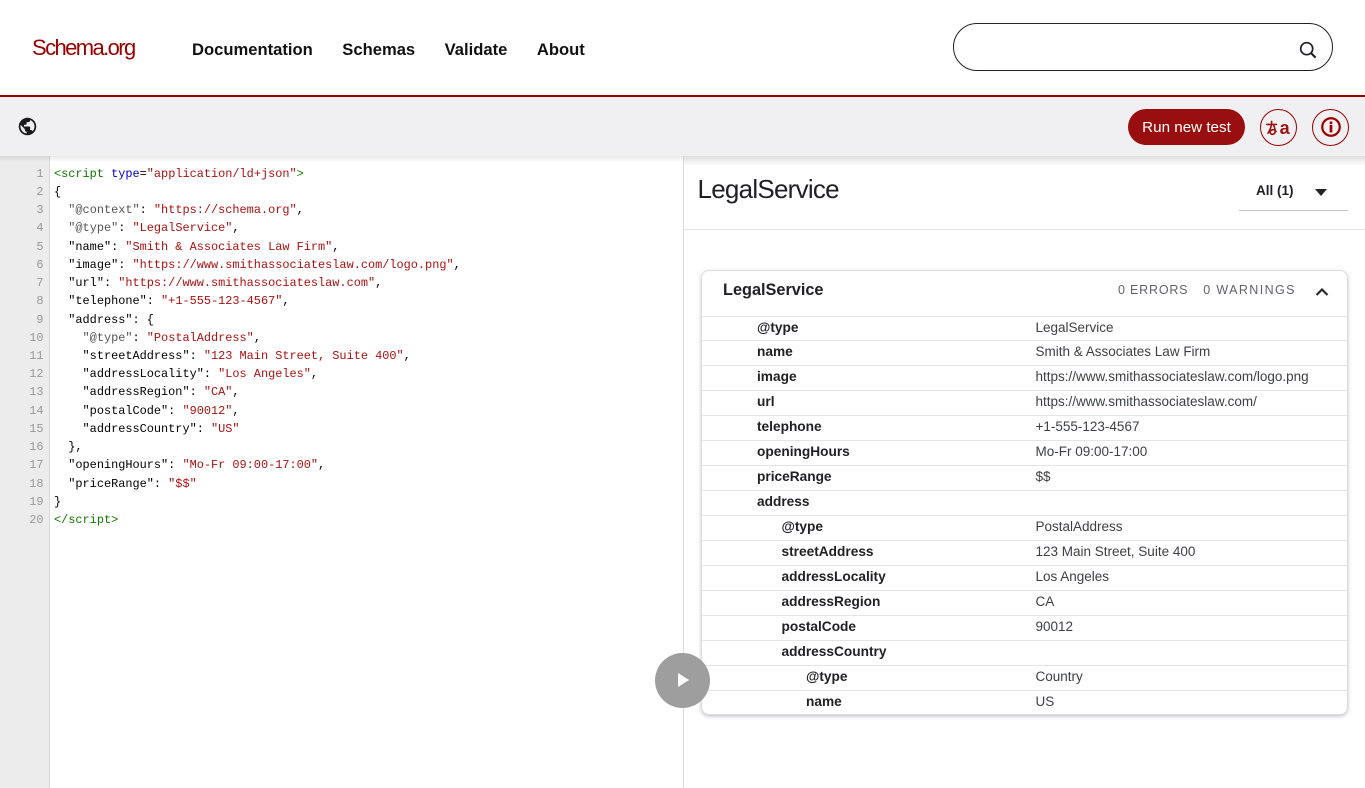 The height and width of the screenshot is (788, 1365). Describe the element at coordinates (1285, 128) in the screenshot. I see `svg-text: a` at that location.